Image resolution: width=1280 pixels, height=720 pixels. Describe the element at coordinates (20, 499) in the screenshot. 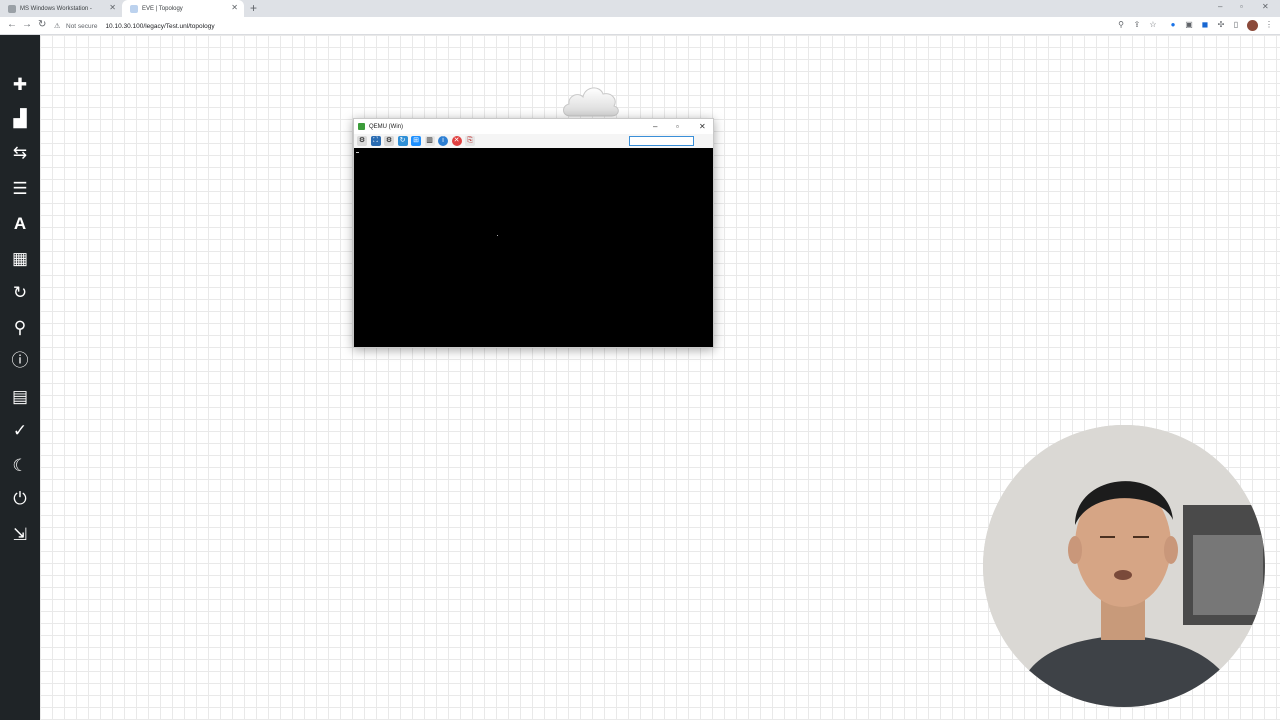

I see `power-icon: ⏻` at that location.